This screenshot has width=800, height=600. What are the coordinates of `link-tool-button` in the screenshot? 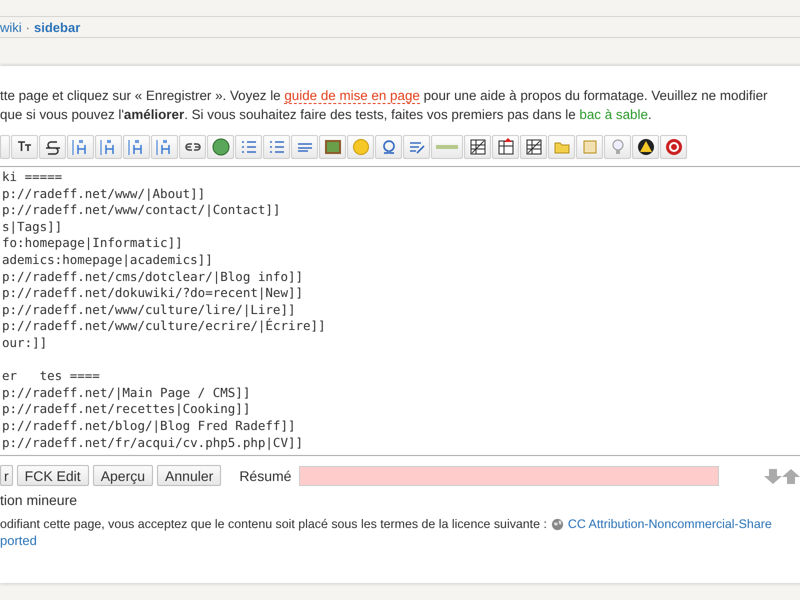 It's located at (192, 147).